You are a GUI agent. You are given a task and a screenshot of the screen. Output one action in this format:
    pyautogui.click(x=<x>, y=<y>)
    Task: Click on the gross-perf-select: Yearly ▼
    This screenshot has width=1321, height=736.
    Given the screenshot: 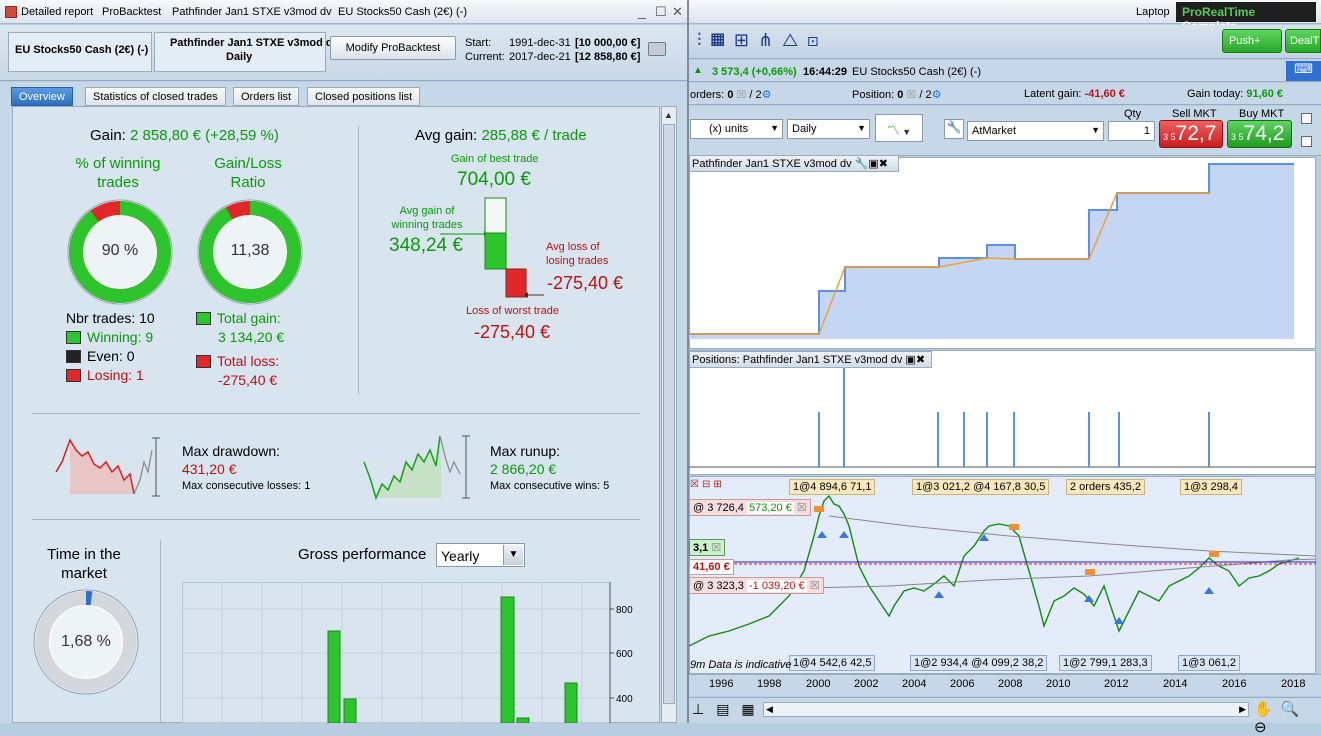 What is the action you would take?
    pyautogui.click(x=480, y=555)
    